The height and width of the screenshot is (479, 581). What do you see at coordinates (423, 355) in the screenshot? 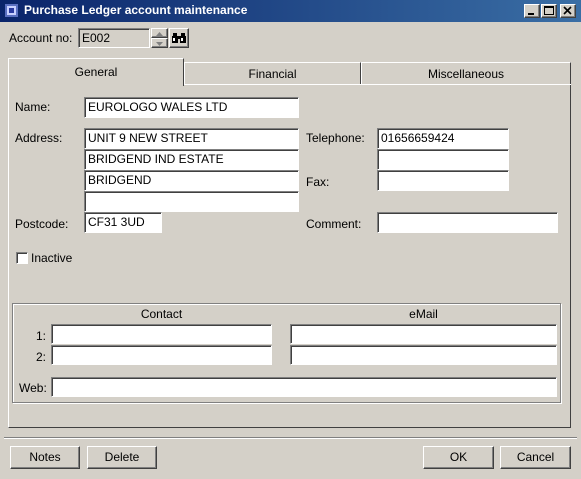
I see `email-2-field` at bounding box center [423, 355].